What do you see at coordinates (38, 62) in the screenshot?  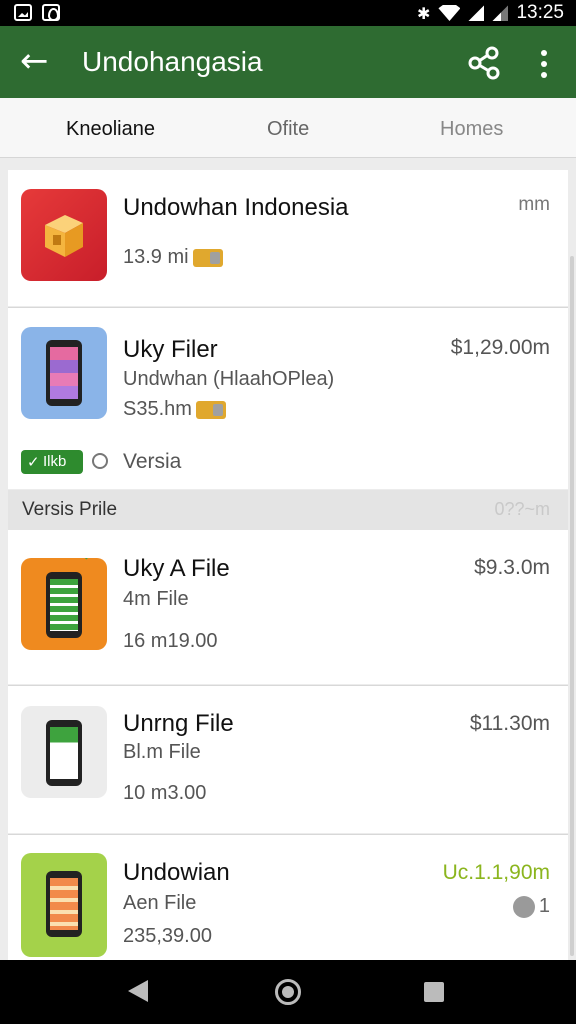 I see `back-arrow-icon: ←` at bounding box center [38, 62].